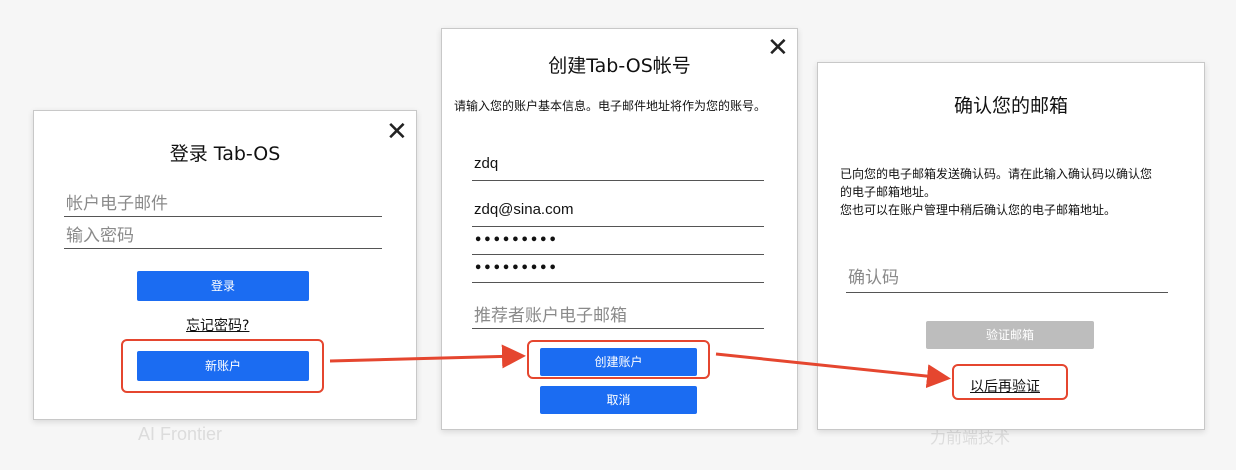  Describe the element at coordinates (640, 366) in the screenshot. I see `flow-arrows` at that location.